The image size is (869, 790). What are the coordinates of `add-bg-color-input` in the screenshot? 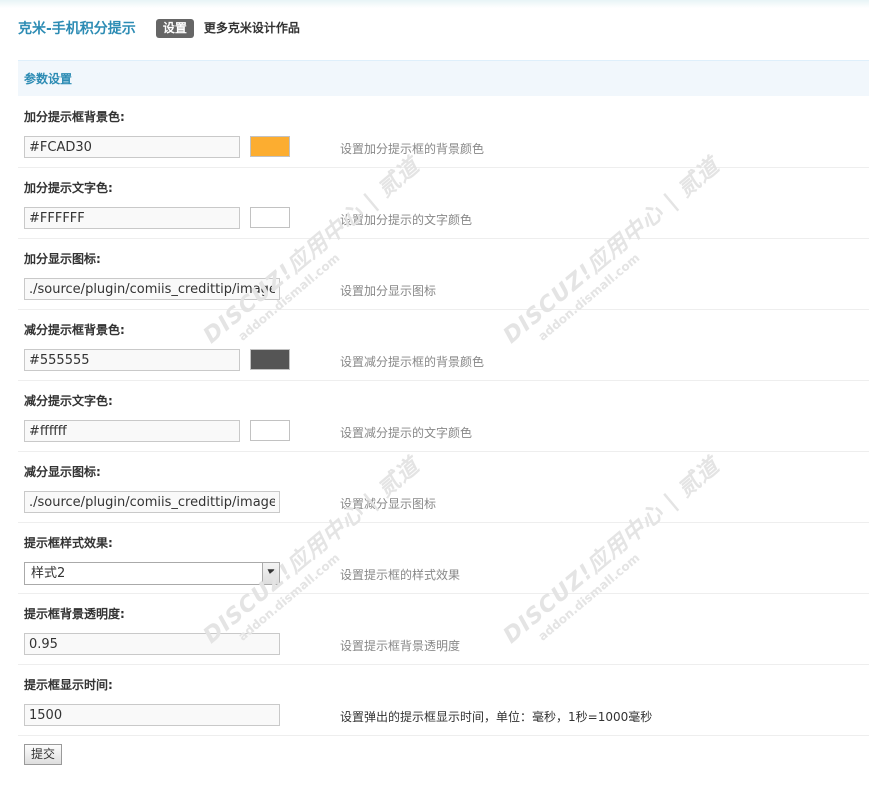 It's located at (132, 147).